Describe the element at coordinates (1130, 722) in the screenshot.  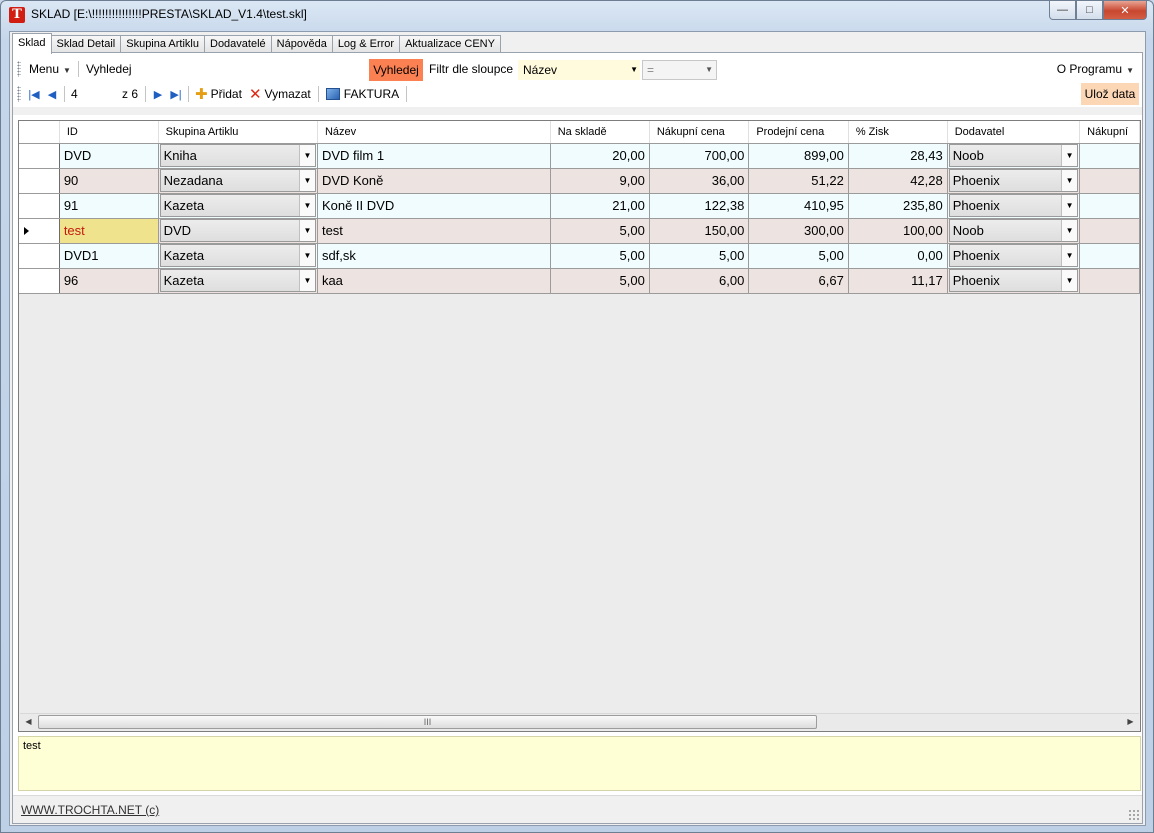
I see `scroll-right-icon: ▶` at that location.